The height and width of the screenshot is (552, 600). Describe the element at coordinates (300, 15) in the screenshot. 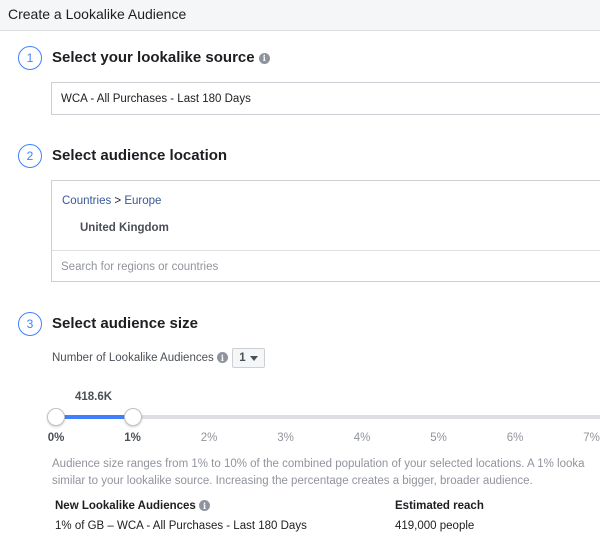

I see `dialog-header: Create a Lookalike Audience` at that location.